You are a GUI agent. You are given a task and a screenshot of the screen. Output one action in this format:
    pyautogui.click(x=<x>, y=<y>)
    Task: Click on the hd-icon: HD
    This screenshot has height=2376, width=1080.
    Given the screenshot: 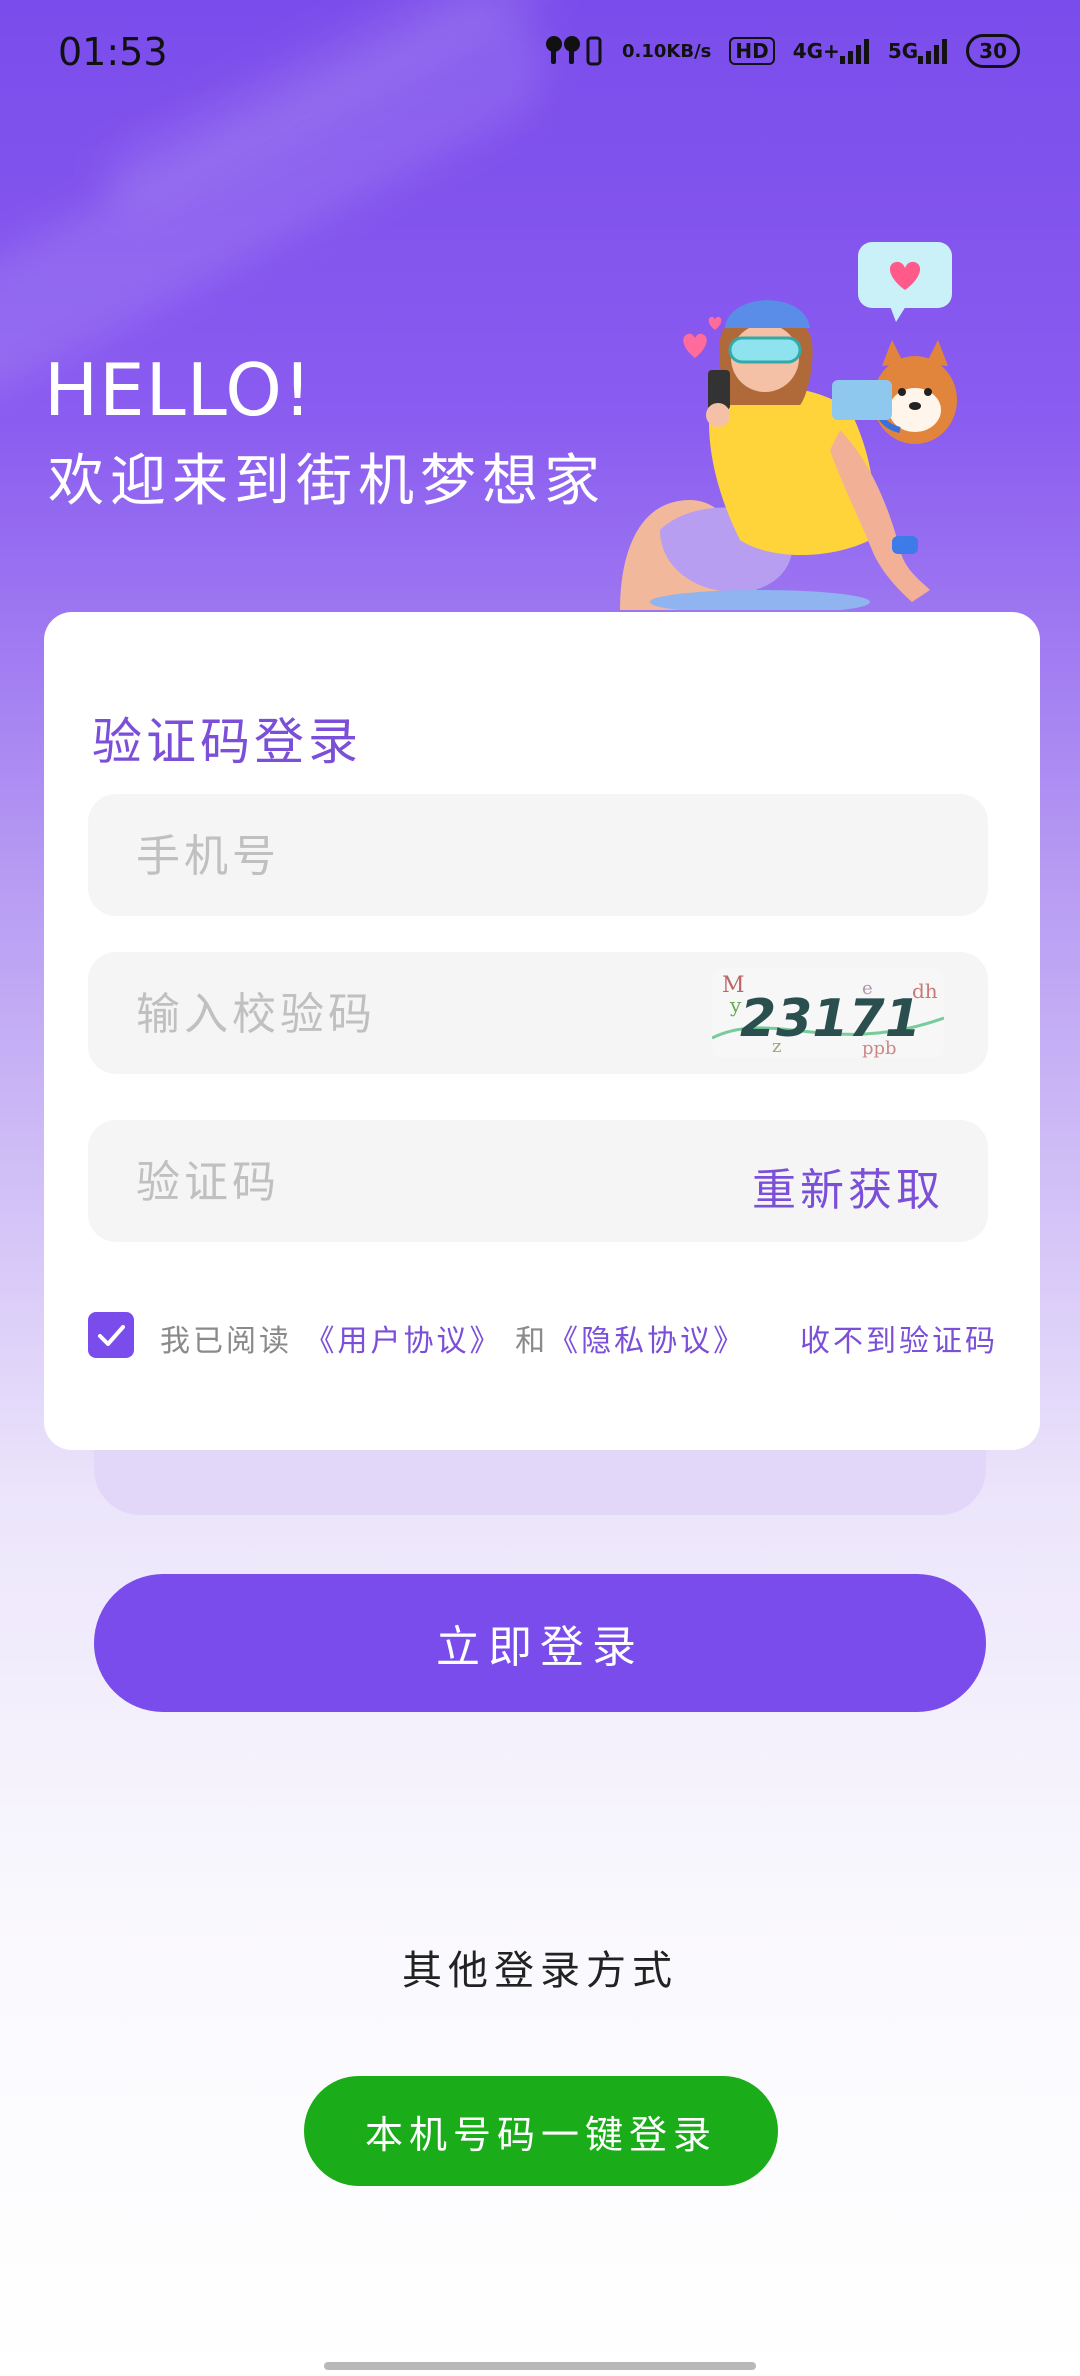 What is the action you would take?
    pyautogui.click(x=752, y=51)
    